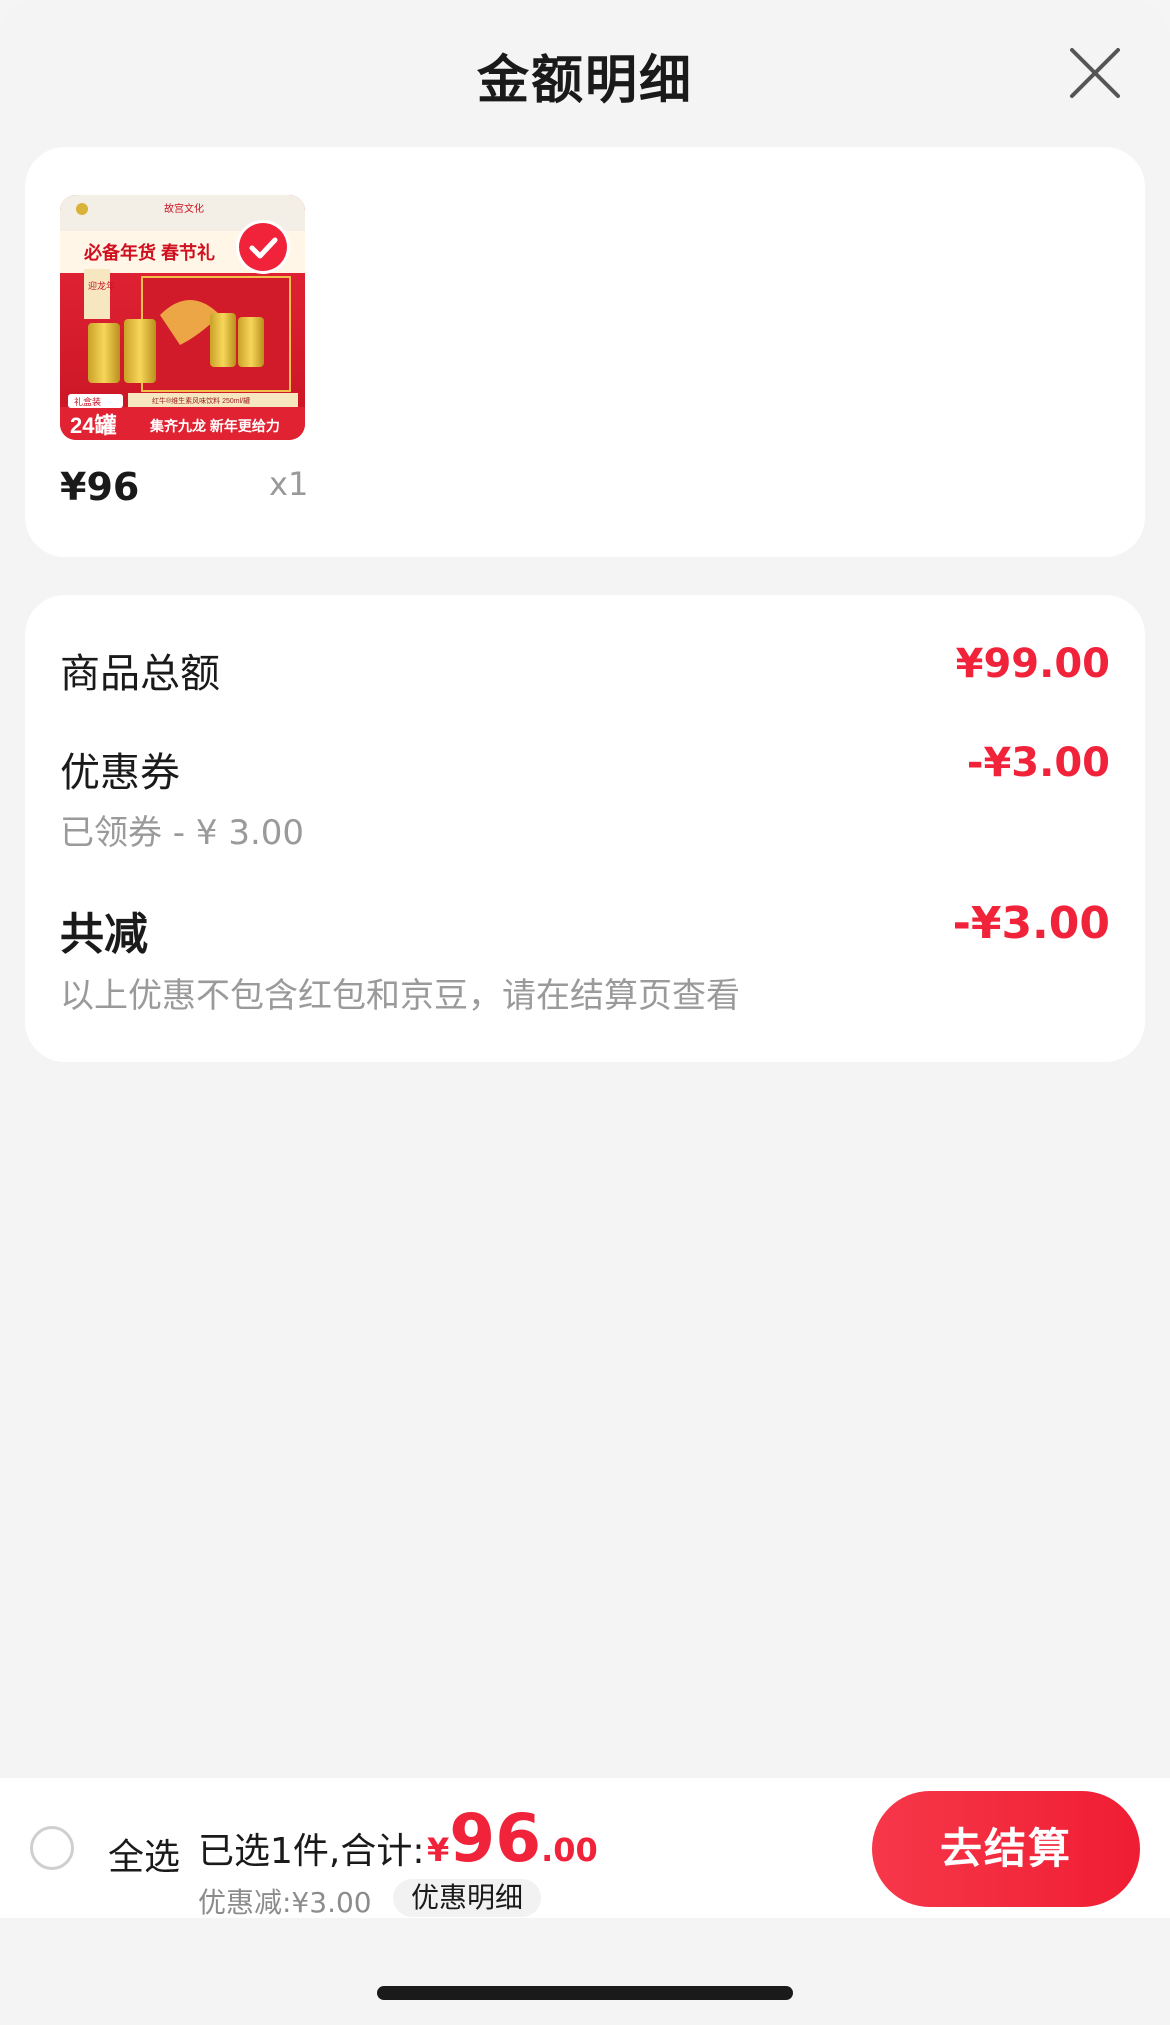  I want to click on checkout-button: 去结算, so click(1006, 1849).